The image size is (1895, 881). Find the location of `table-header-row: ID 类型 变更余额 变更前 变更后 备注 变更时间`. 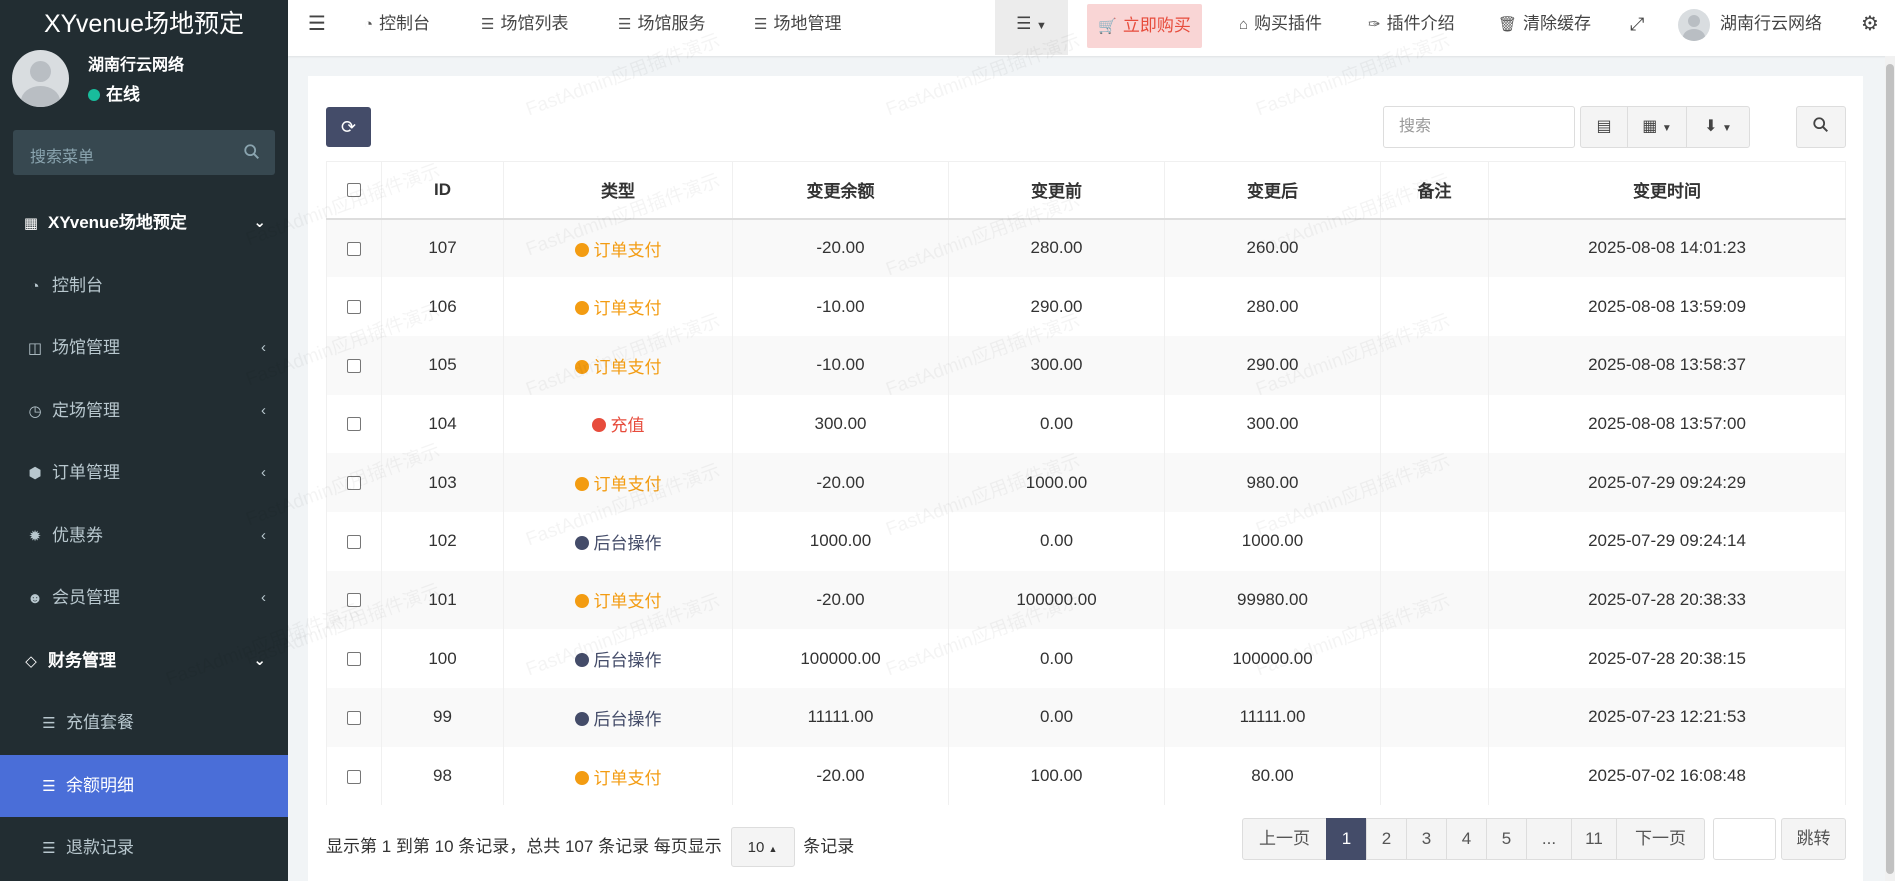

table-header-row: ID 类型 变更余额 变更前 变更后 备注 变更时间 is located at coordinates (1086, 190).